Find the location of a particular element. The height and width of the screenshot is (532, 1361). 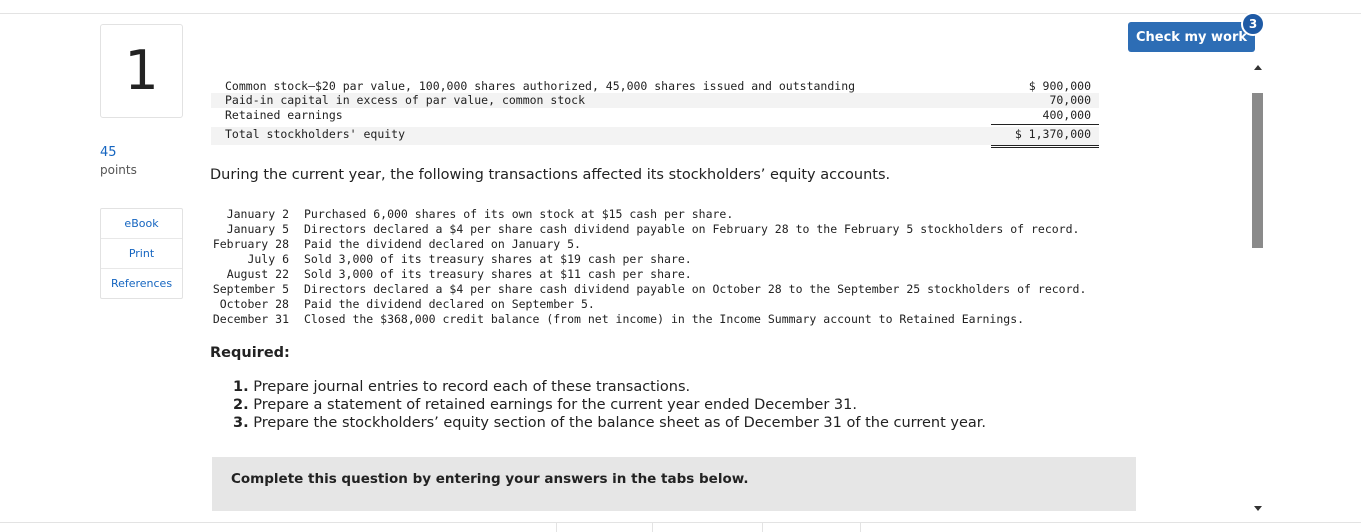

transaction-desc: Paid the dividend declared on January 5. is located at coordinates (442, 244).